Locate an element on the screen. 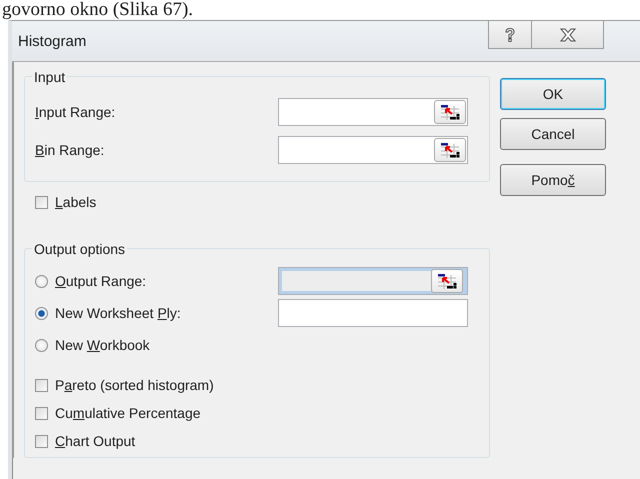 This screenshot has width=640, height=479. close-button is located at coordinates (568, 35).